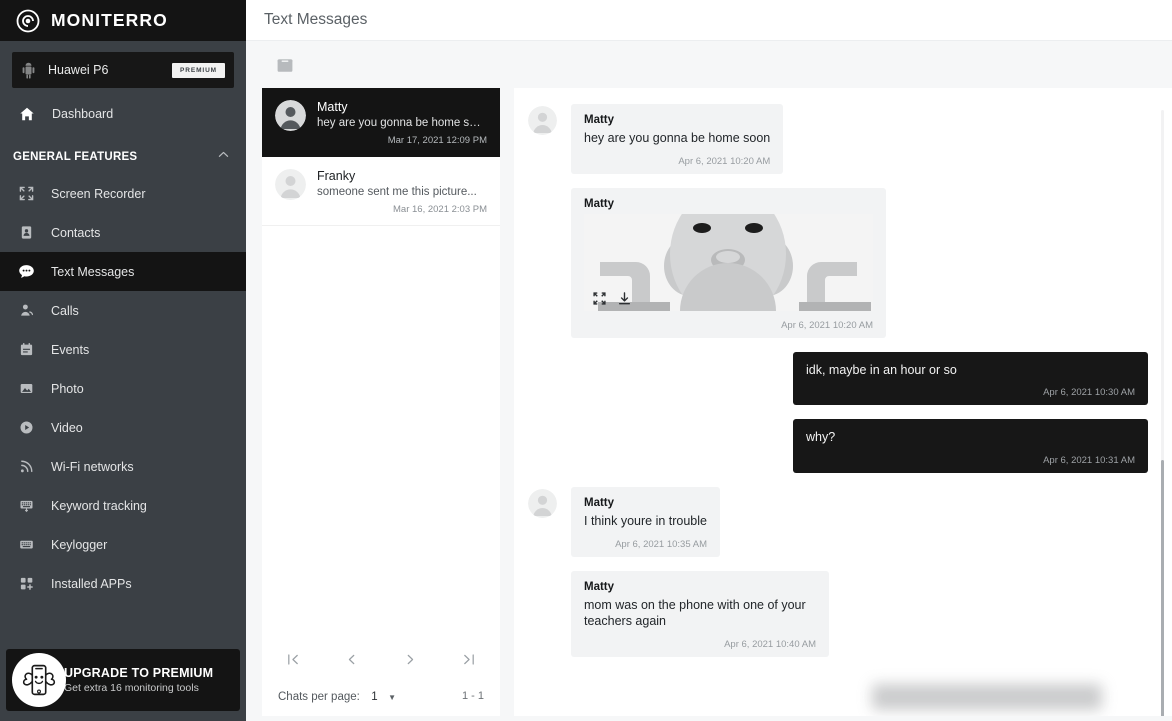 The image size is (1172, 721). Describe the element at coordinates (881, 369) in the screenshot. I see `message-text: idk, maybe in an hour or so` at that location.